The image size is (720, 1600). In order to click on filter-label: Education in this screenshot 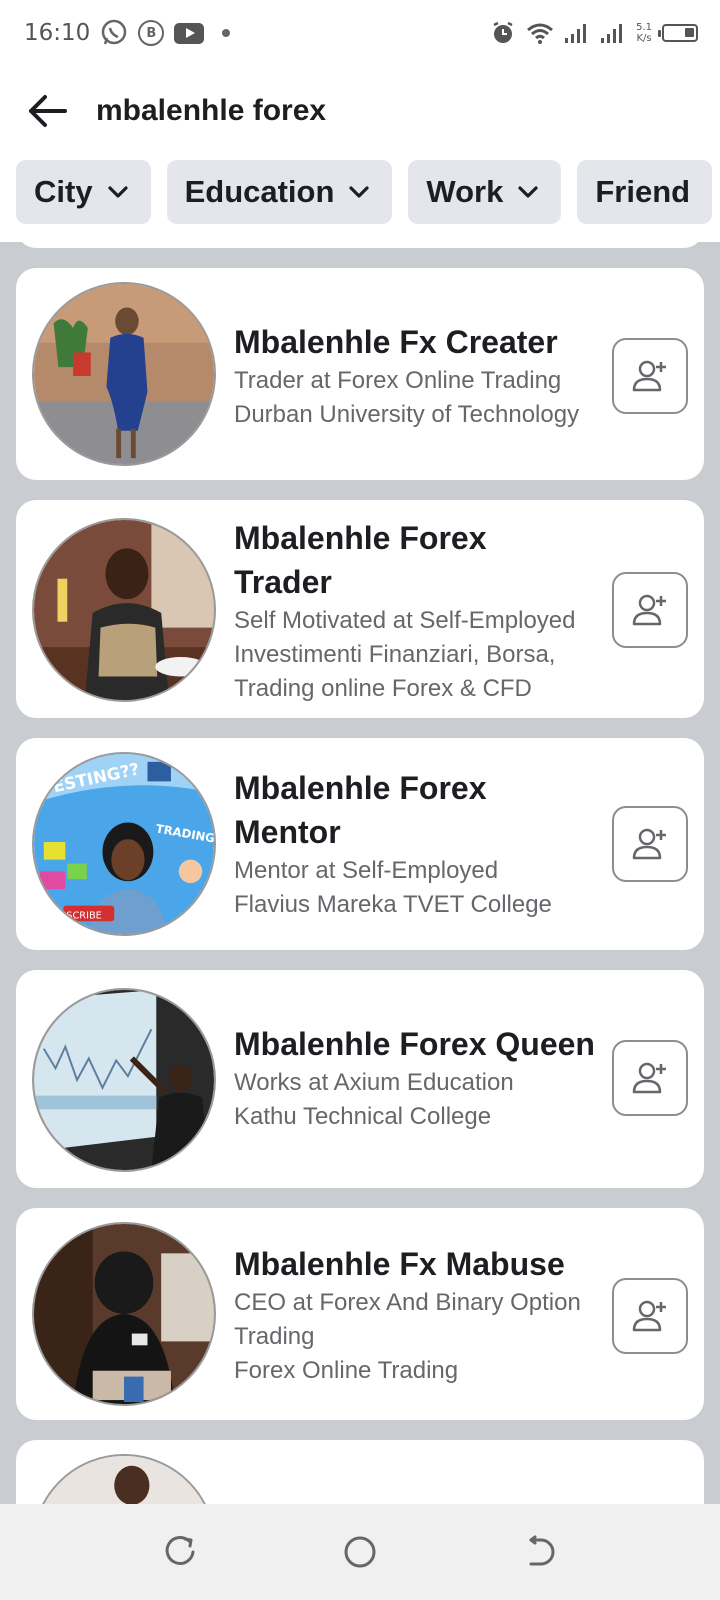, I will do `click(259, 191)`.